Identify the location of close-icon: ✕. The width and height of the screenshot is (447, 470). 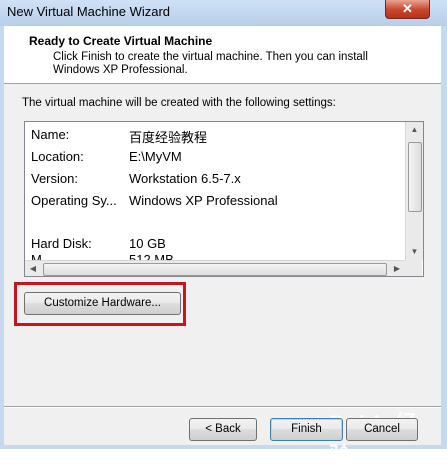
(407, 8).